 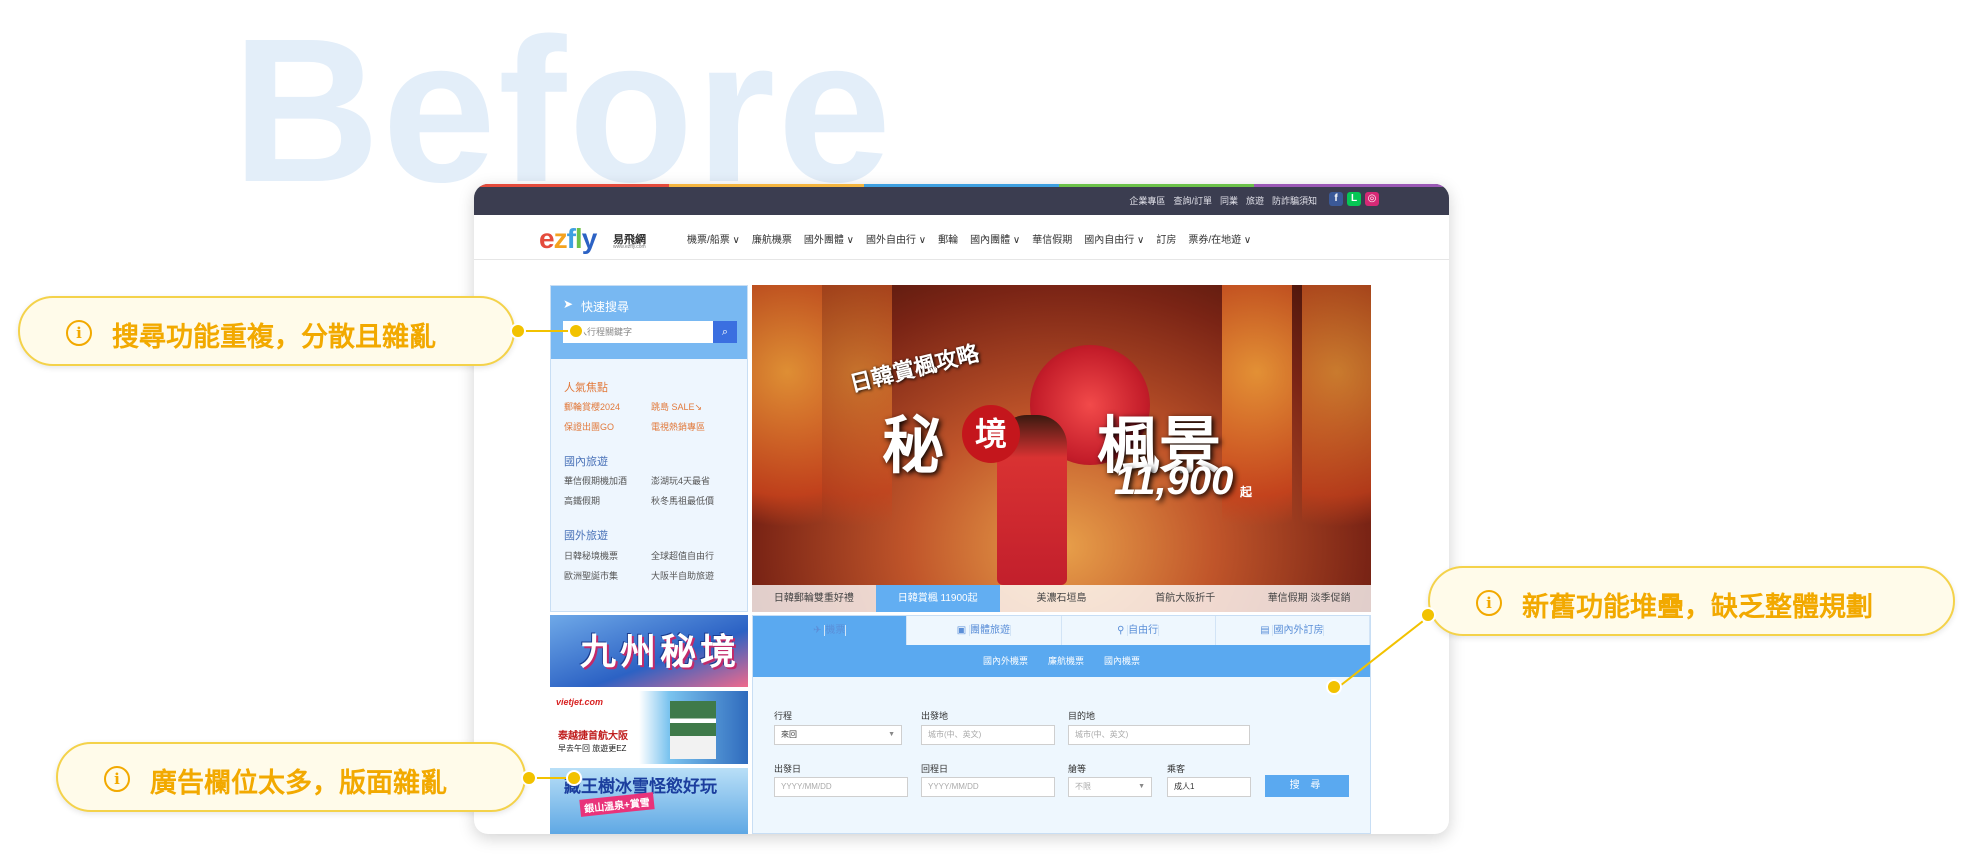 I want to click on top-links: 企業專區 查詢/訂單 同業 旅遊 防詐騙須知, so click(x=1223, y=200).